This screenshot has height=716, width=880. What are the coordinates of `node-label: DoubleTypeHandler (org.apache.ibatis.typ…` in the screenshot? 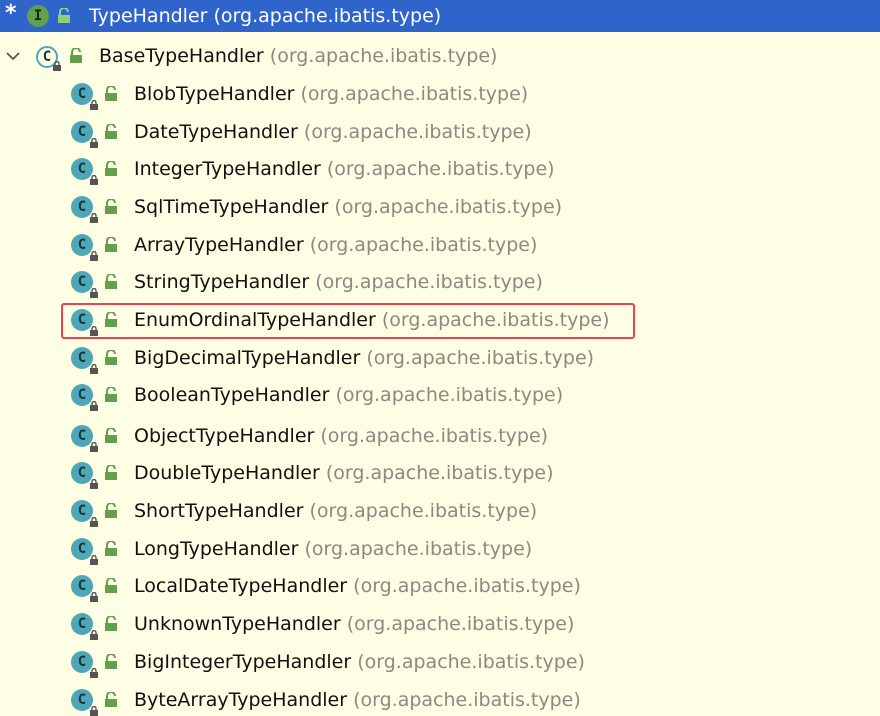 It's located at (344, 473).